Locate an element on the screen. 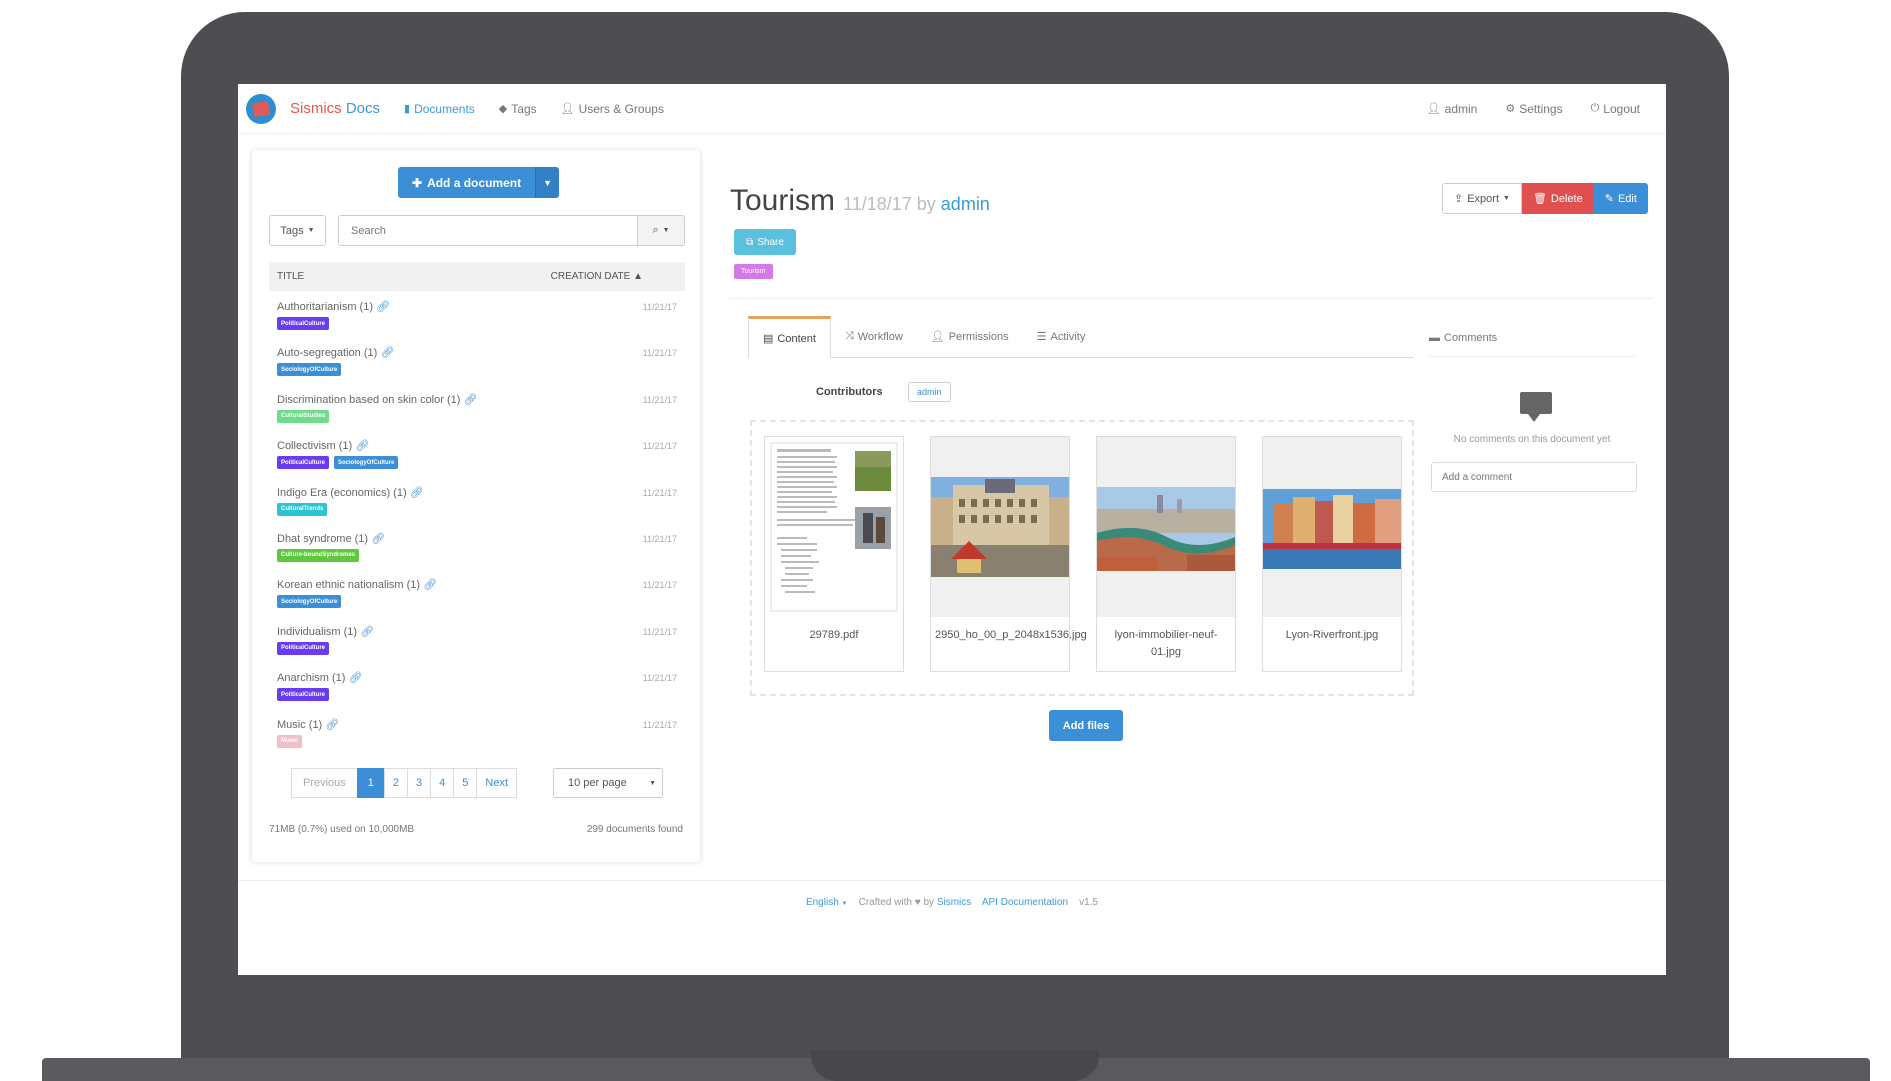 The image size is (1891, 1081). nav-settings: ⚙ Settings is located at coordinates (1533, 109).